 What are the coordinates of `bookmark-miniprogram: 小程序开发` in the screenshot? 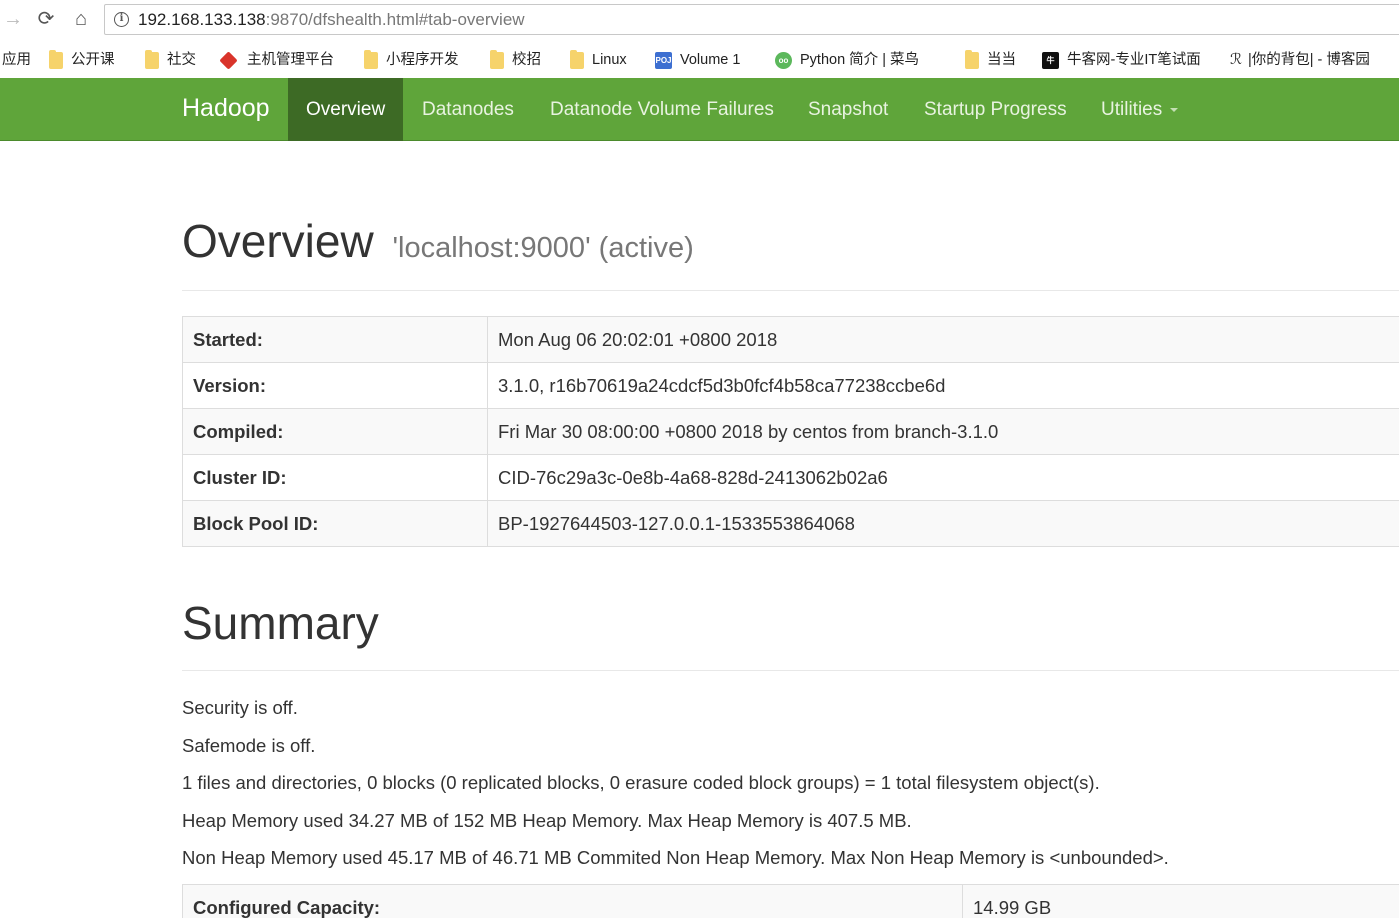 It's located at (411, 60).